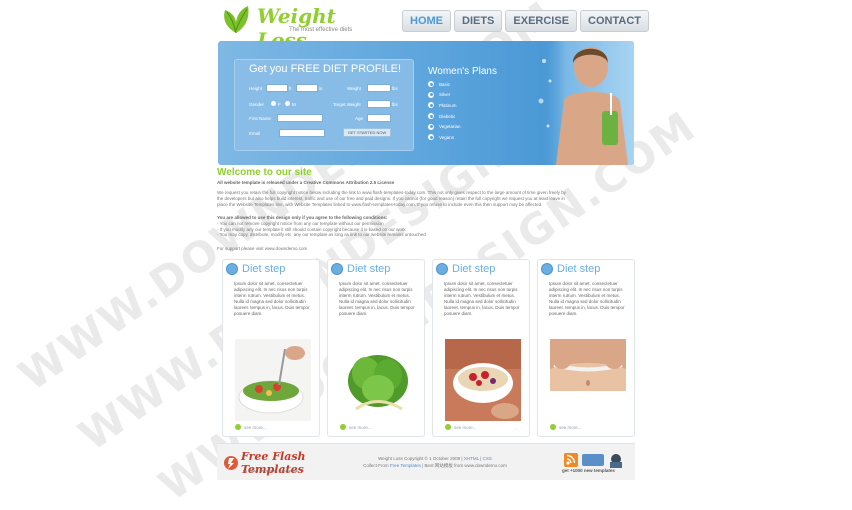 Image resolution: width=852 pixels, height=510 pixels. I want to click on fruit-bowl-photo, so click(483, 380).